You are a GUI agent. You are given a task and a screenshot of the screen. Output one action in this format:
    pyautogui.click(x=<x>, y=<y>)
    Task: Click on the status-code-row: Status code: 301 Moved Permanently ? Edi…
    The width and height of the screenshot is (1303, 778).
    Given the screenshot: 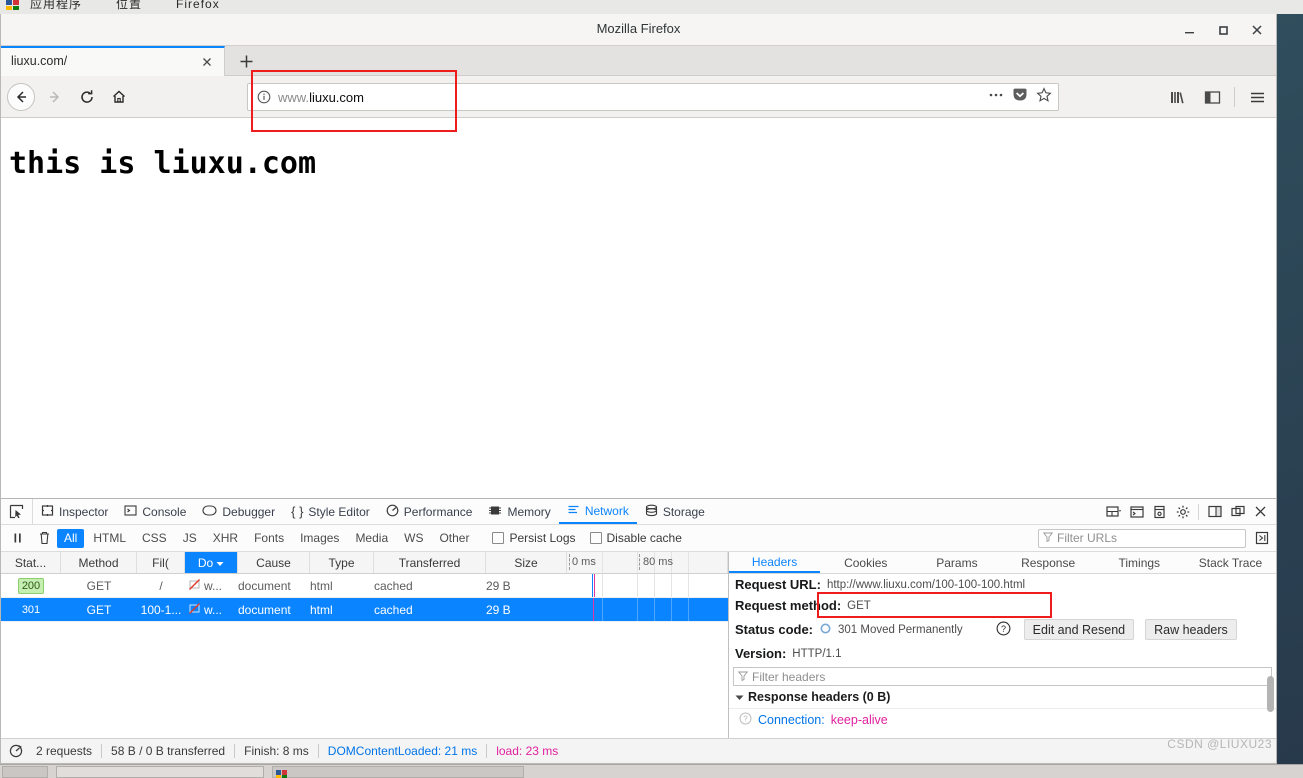 What is the action you would take?
    pyautogui.click(x=1002, y=629)
    